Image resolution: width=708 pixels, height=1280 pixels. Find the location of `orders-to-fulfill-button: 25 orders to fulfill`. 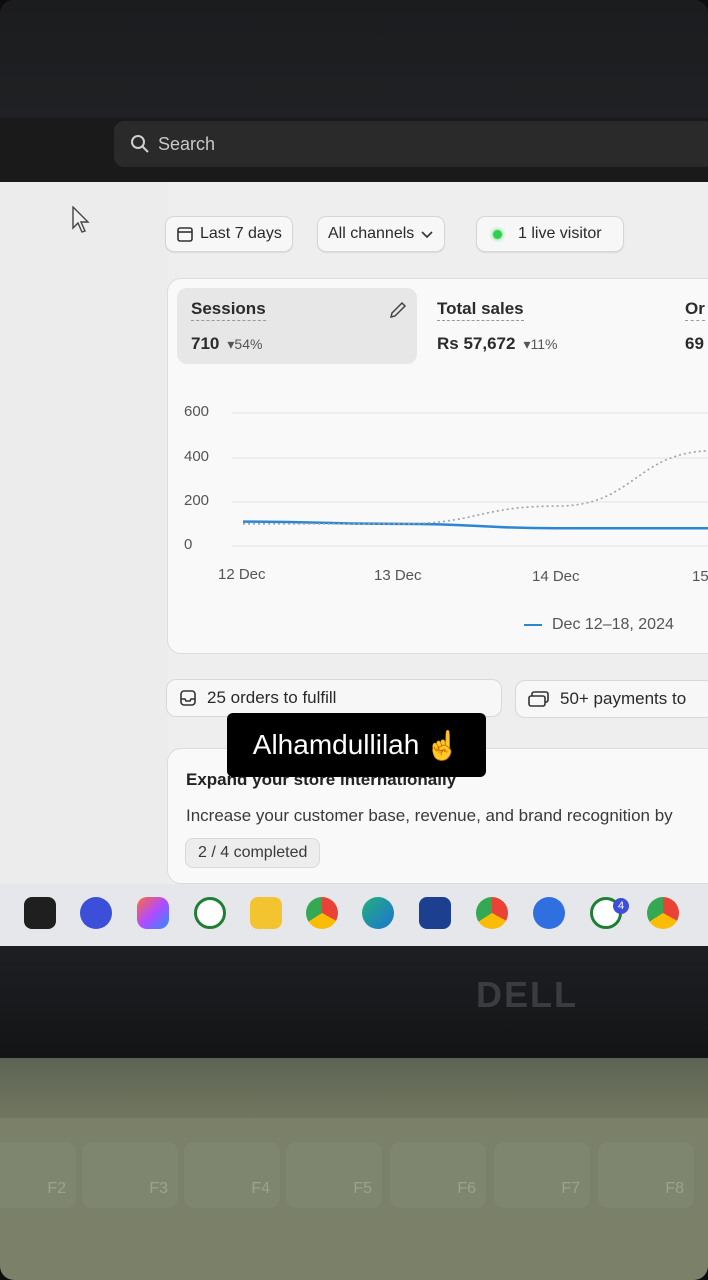

orders-to-fulfill-button: 25 orders to fulfill is located at coordinates (334, 698).